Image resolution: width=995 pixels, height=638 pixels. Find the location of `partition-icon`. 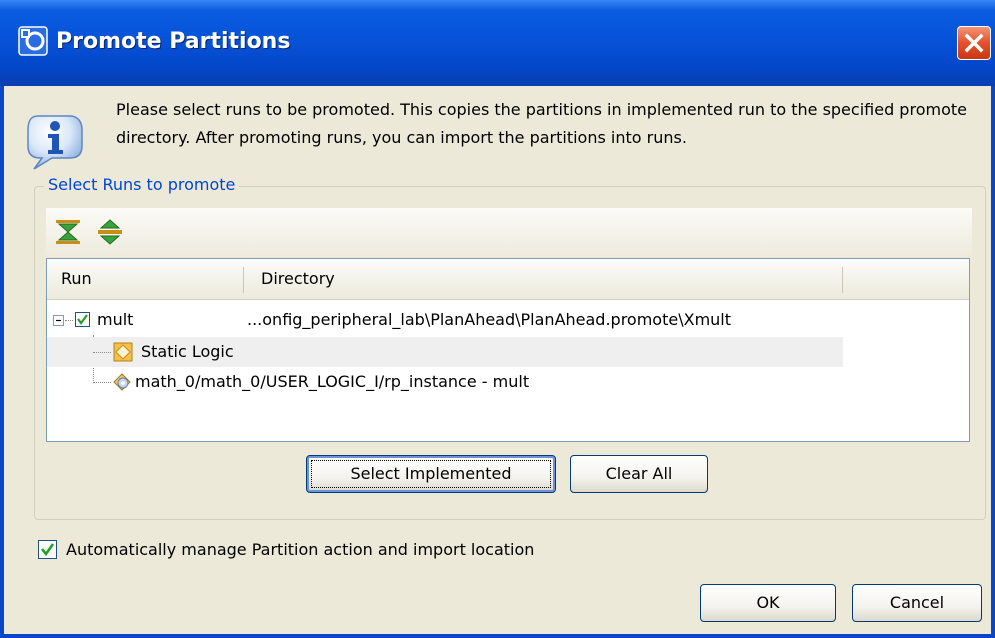

partition-icon is located at coordinates (122, 382).